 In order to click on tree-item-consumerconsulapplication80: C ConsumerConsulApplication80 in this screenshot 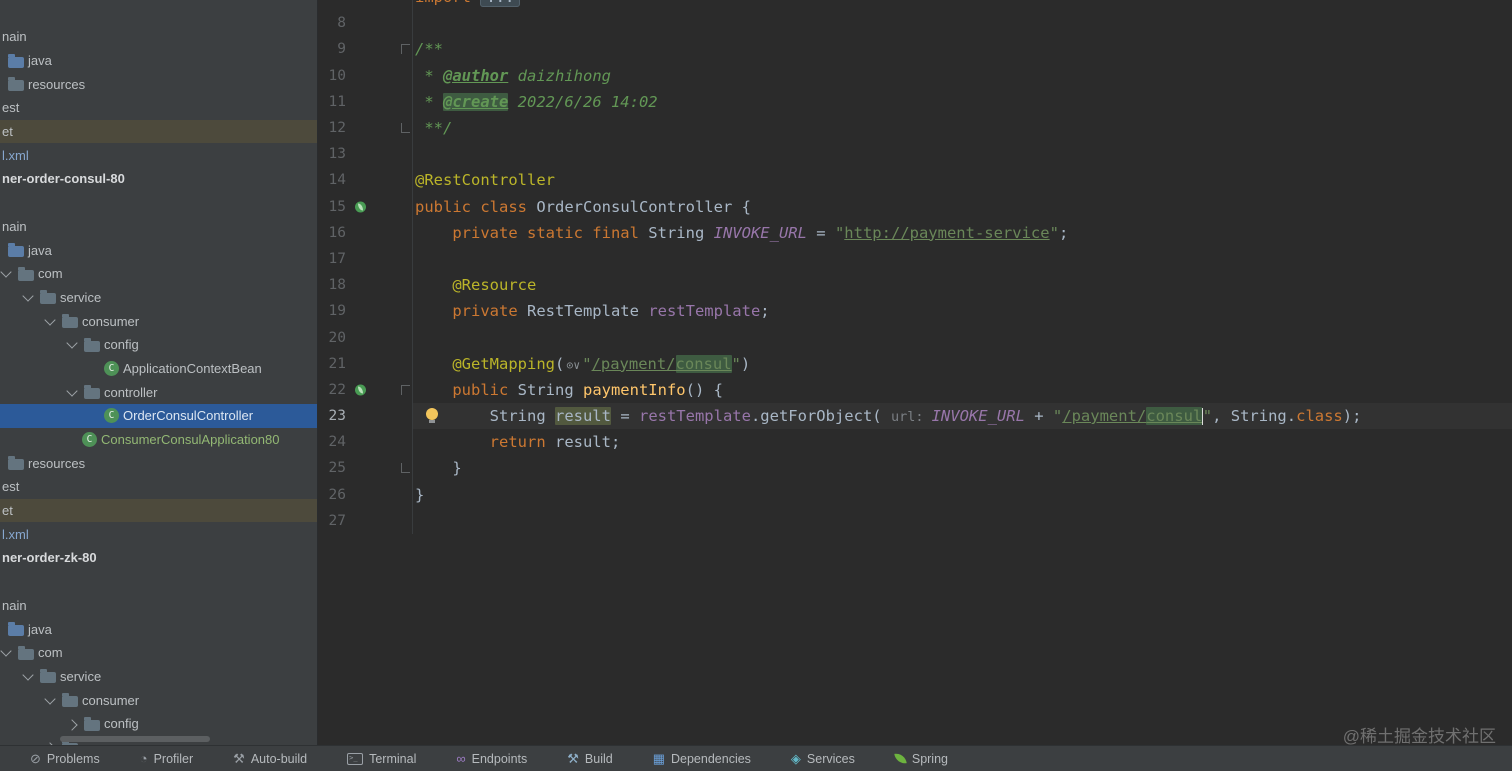, I will do `click(158, 440)`.